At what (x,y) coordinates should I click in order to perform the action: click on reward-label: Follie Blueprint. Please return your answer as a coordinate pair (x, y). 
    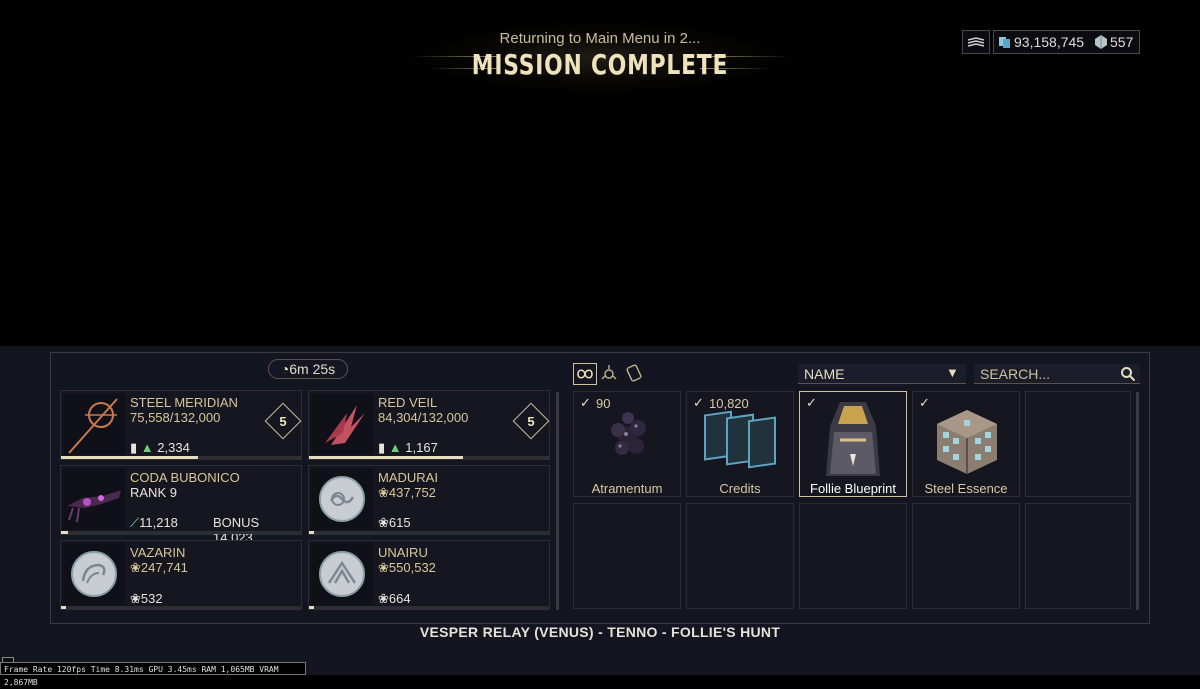
    Looking at the image, I should click on (853, 488).